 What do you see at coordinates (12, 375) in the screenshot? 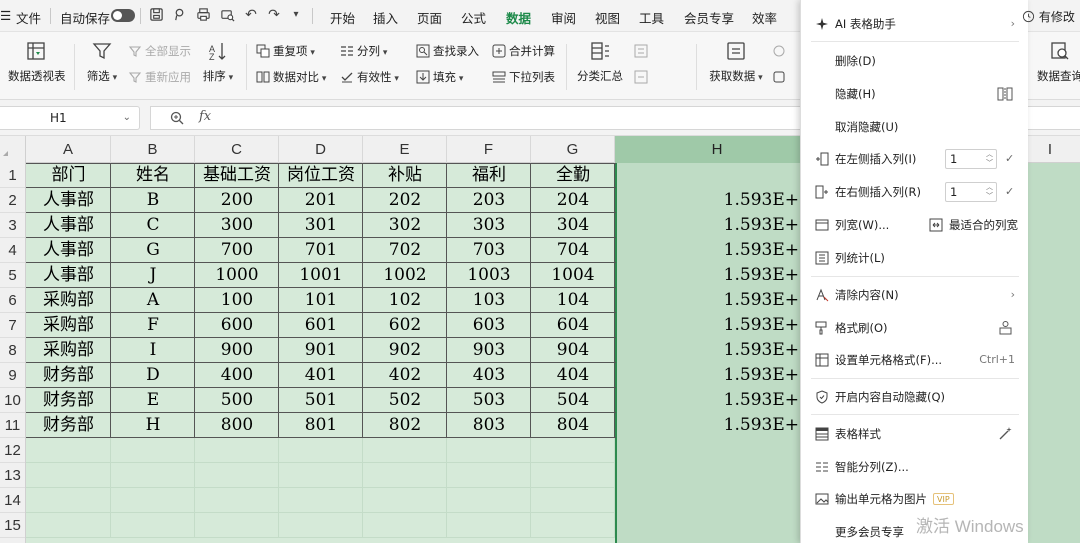
I see `row-header: 9` at bounding box center [12, 375].